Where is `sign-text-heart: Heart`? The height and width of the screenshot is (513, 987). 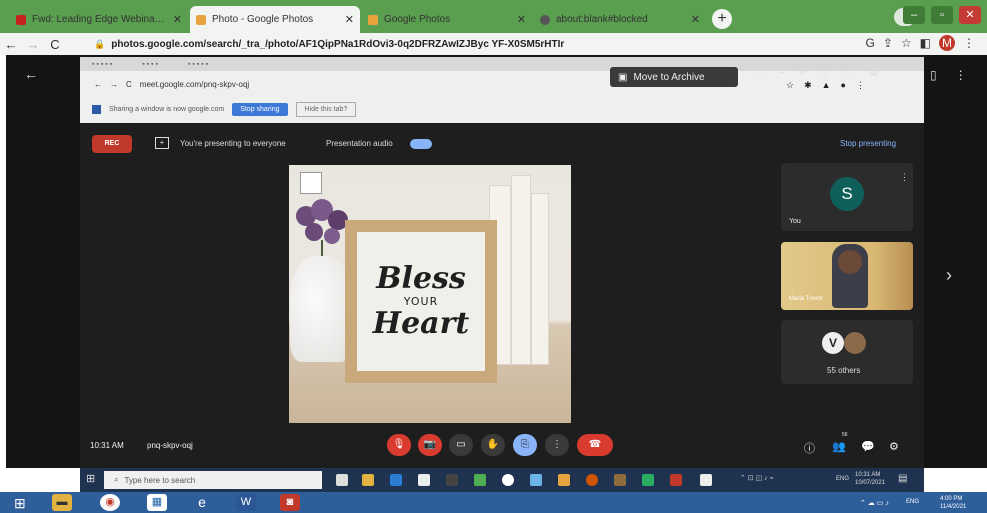
sign-text-heart: Heart is located at coordinates (421, 323).